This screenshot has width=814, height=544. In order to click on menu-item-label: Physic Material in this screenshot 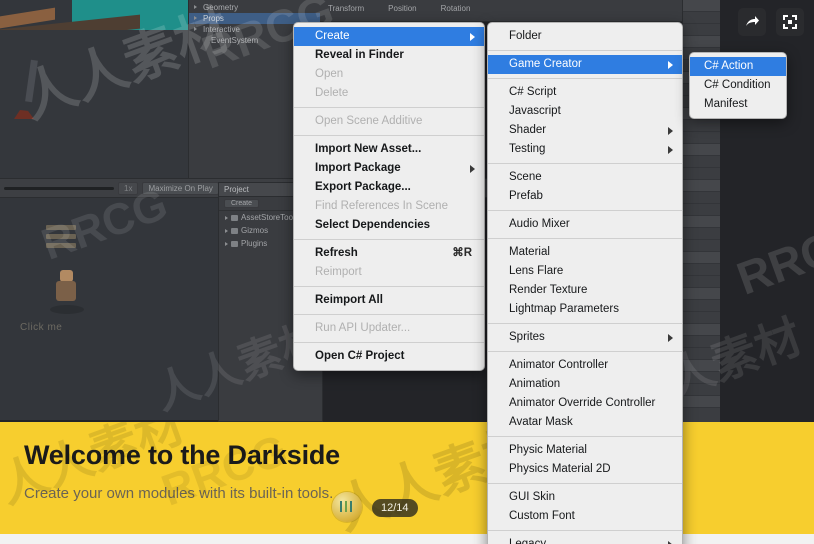, I will do `click(548, 450)`.